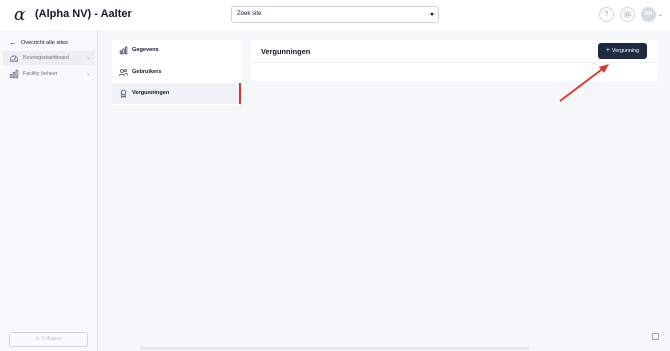  I want to click on feedback-icon, so click(655, 336).